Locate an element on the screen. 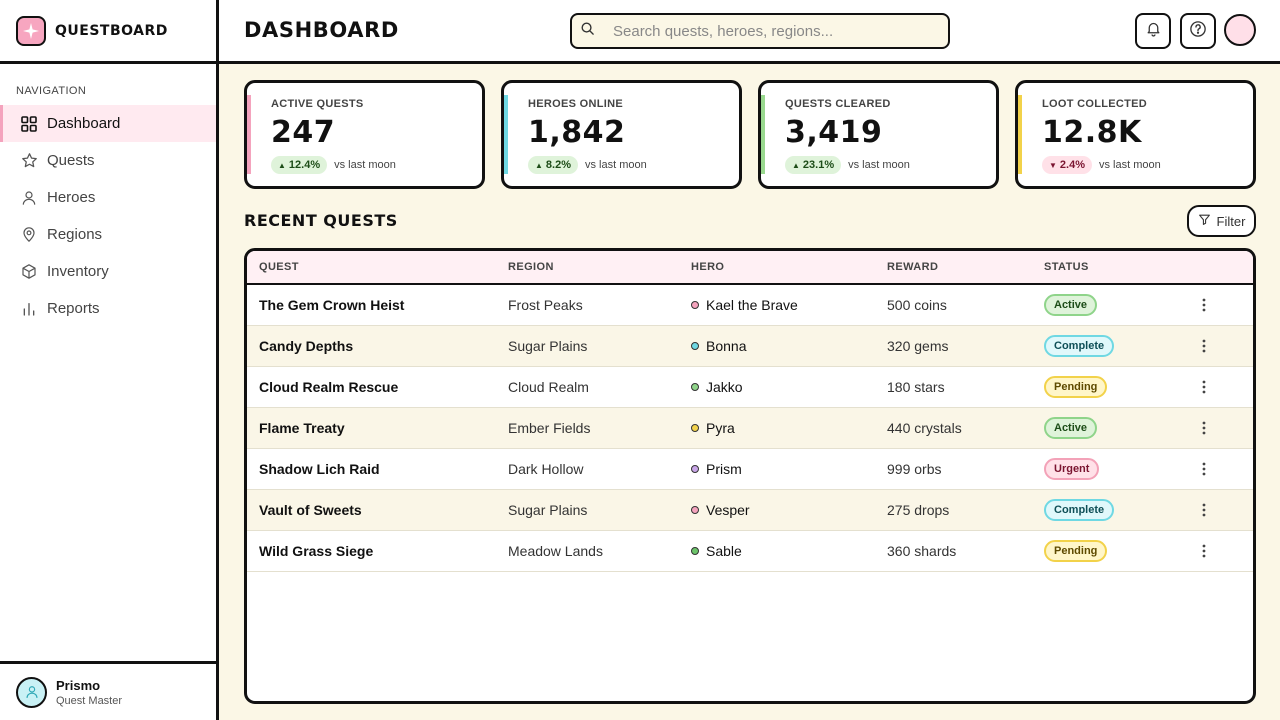  stat-card-heroes-online: HEROES ONLINE 1,842 ▲ 8.2% vs last moon is located at coordinates (621, 134).